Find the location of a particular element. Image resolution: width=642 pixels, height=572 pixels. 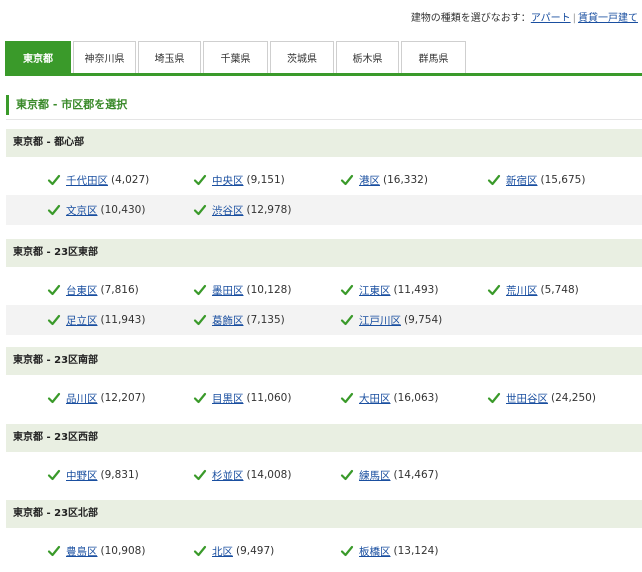

listing-count: (10,128) is located at coordinates (269, 290).